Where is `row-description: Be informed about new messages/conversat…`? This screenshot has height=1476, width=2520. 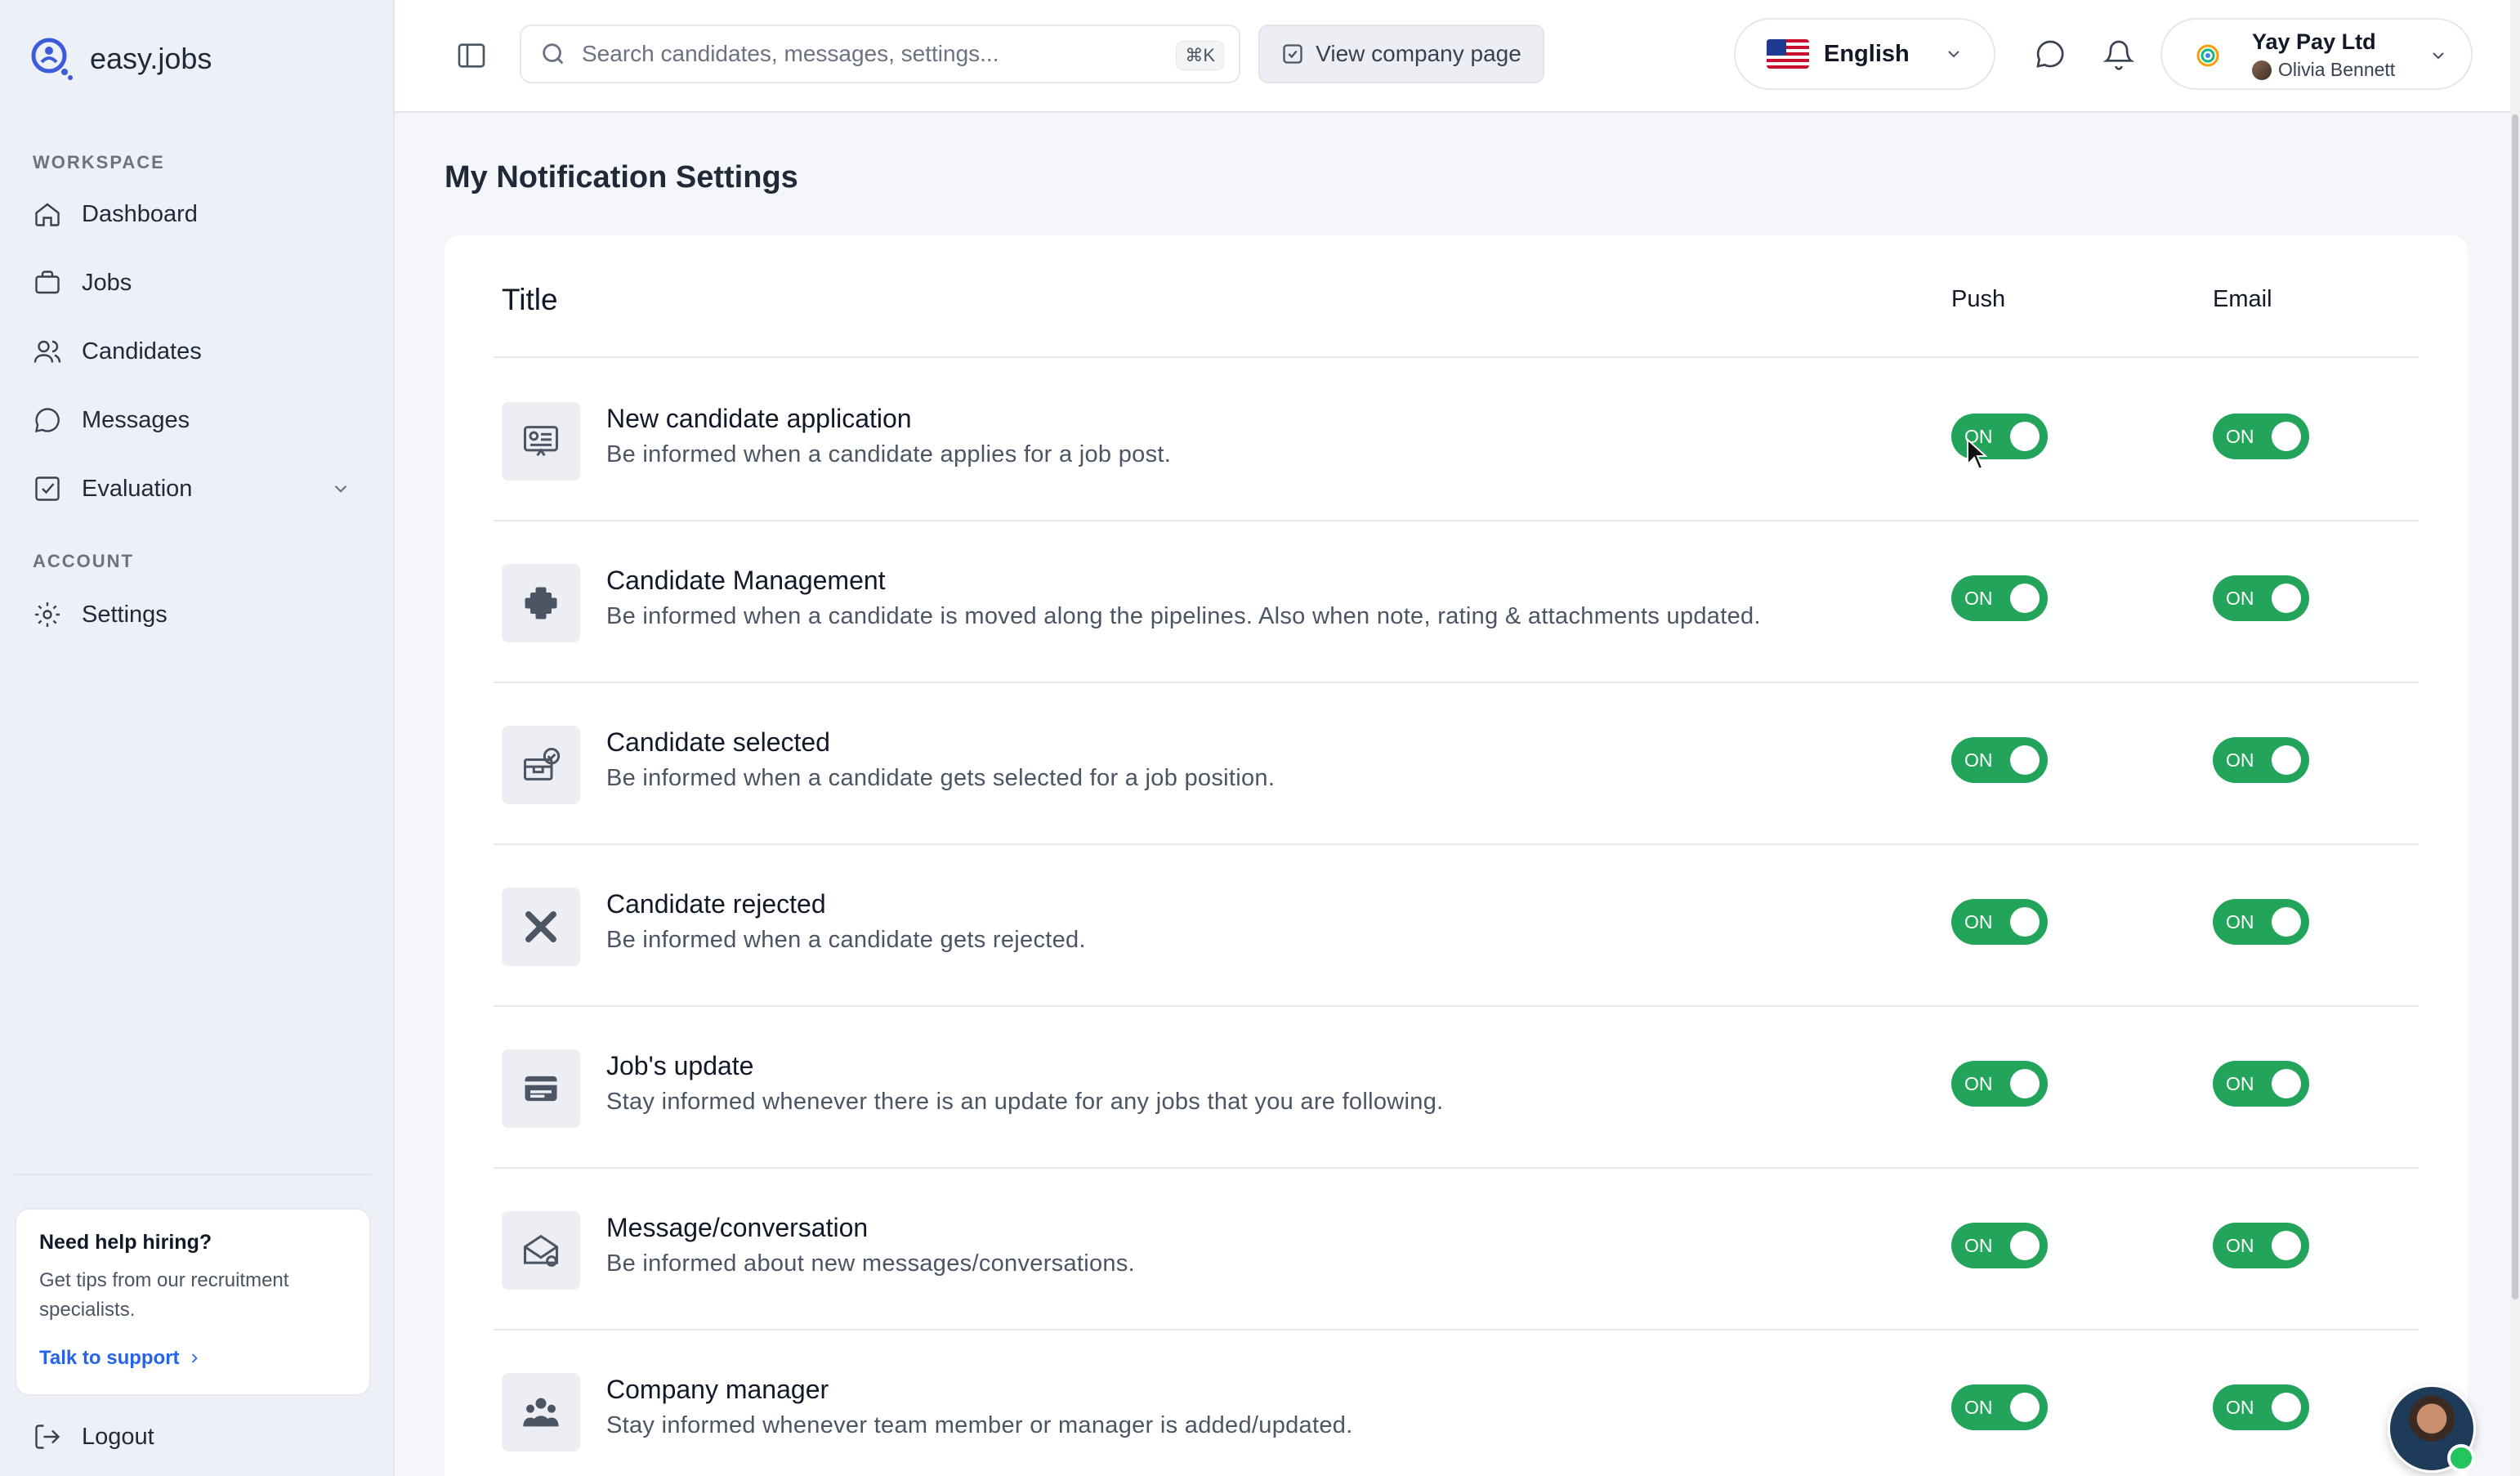 row-description: Be informed about new messages/conversat… is located at coordinates (871, 1263).